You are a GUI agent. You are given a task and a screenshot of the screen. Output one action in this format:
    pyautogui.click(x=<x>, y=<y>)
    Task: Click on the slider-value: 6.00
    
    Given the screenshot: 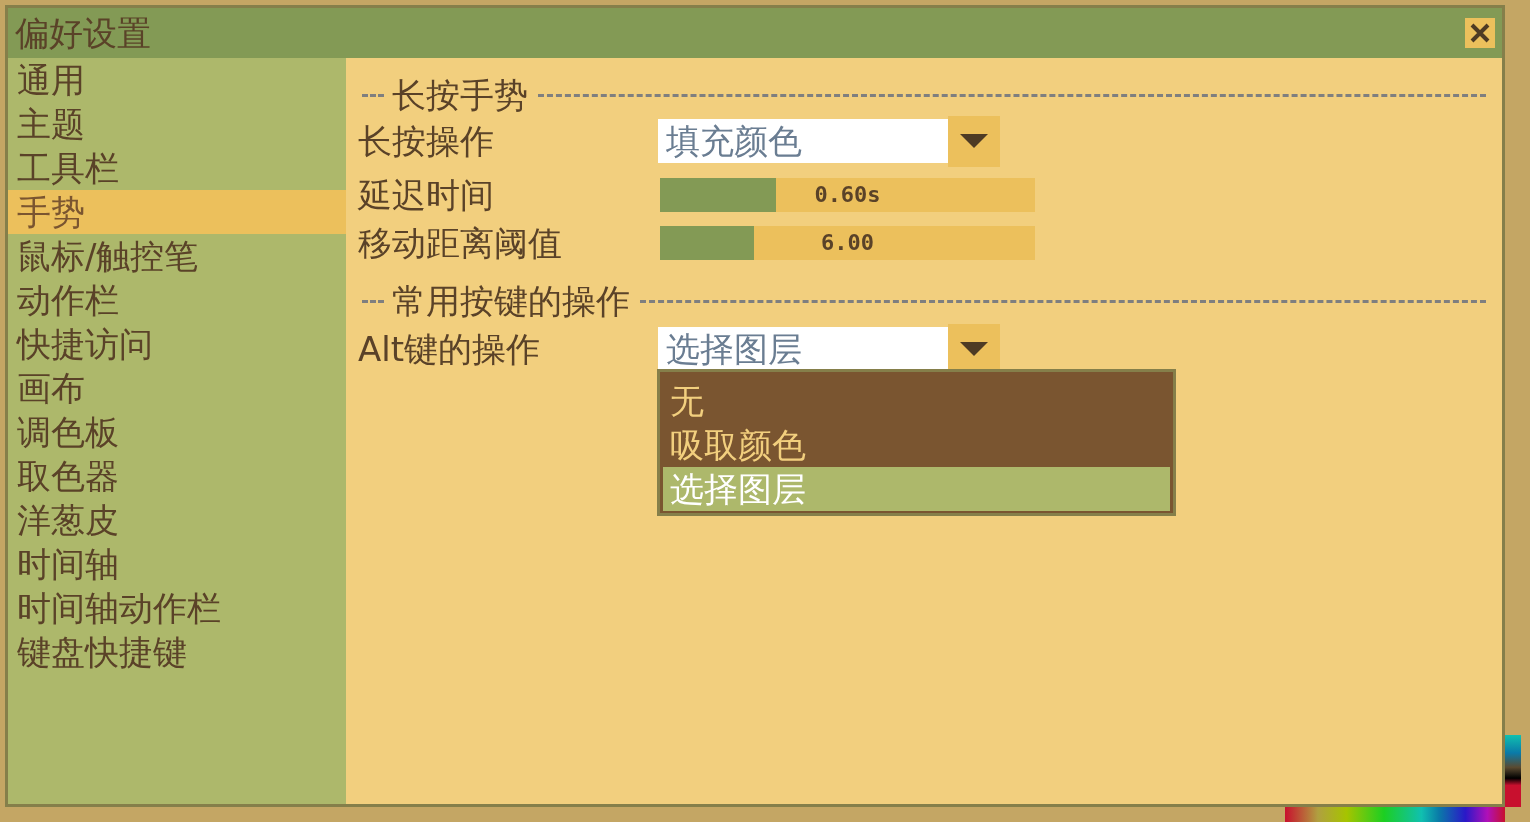 What is the action you would take?
    pyautogui.click(x=847, y=243)
    